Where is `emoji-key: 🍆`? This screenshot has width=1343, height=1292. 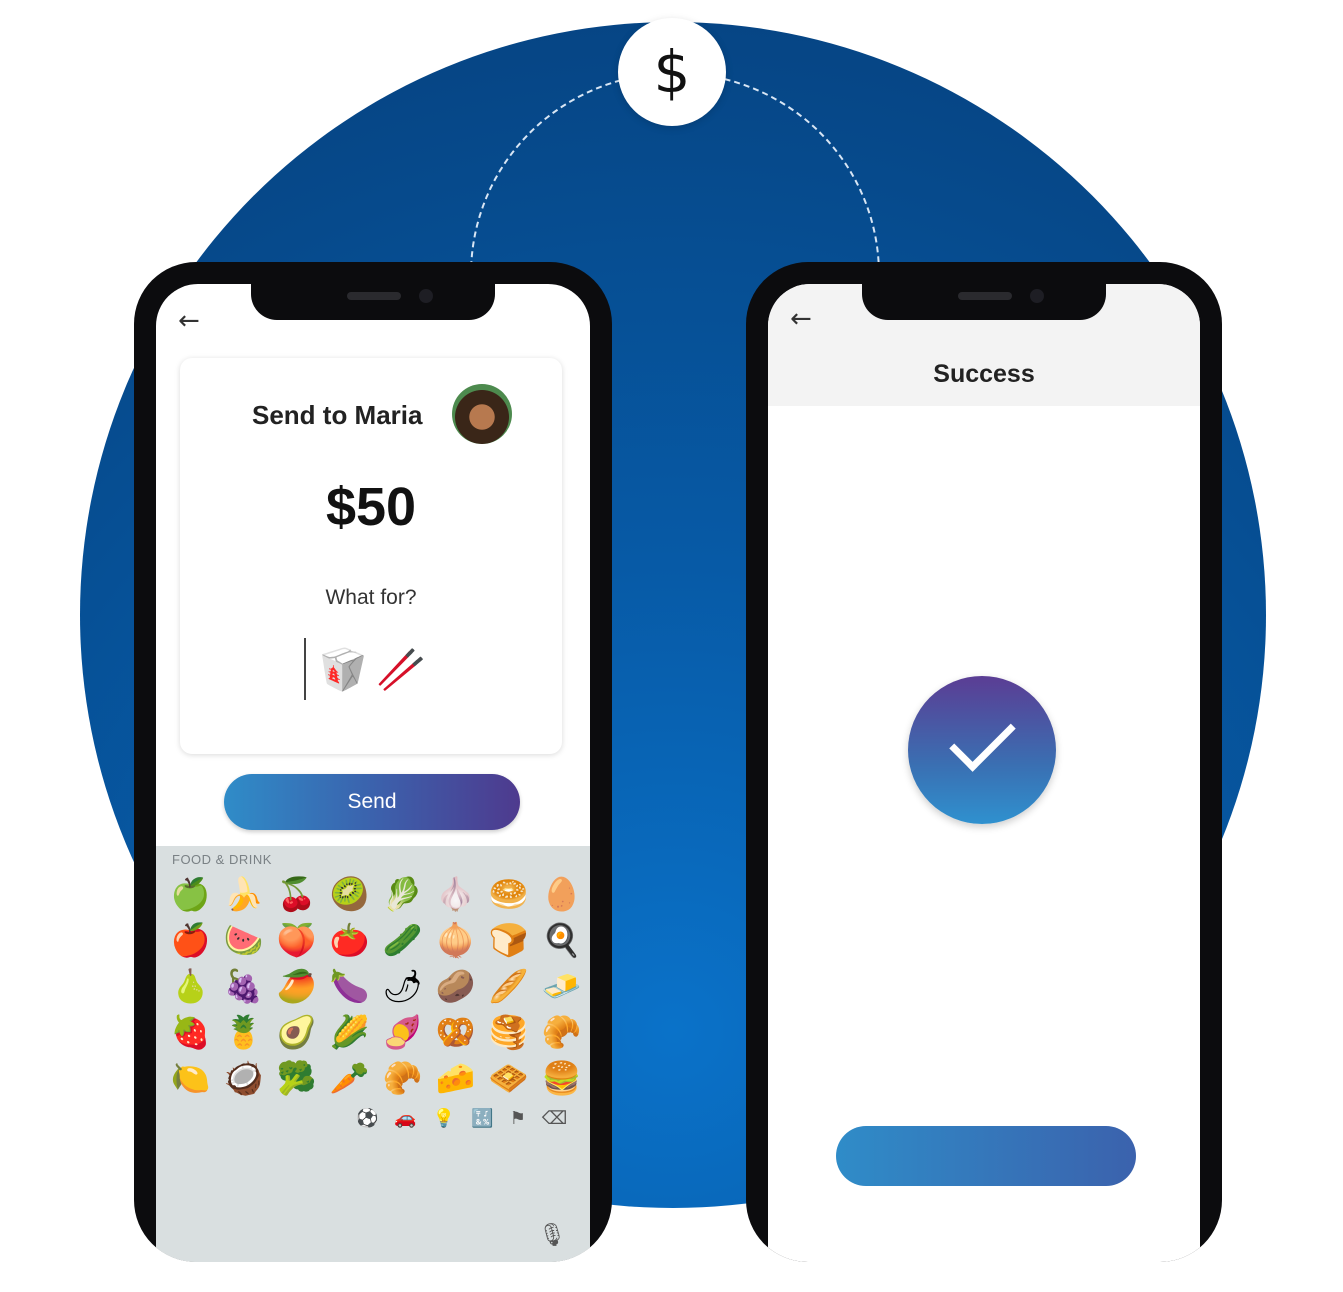 emoji-key: 🍆 is located at coordinates (349, 986).